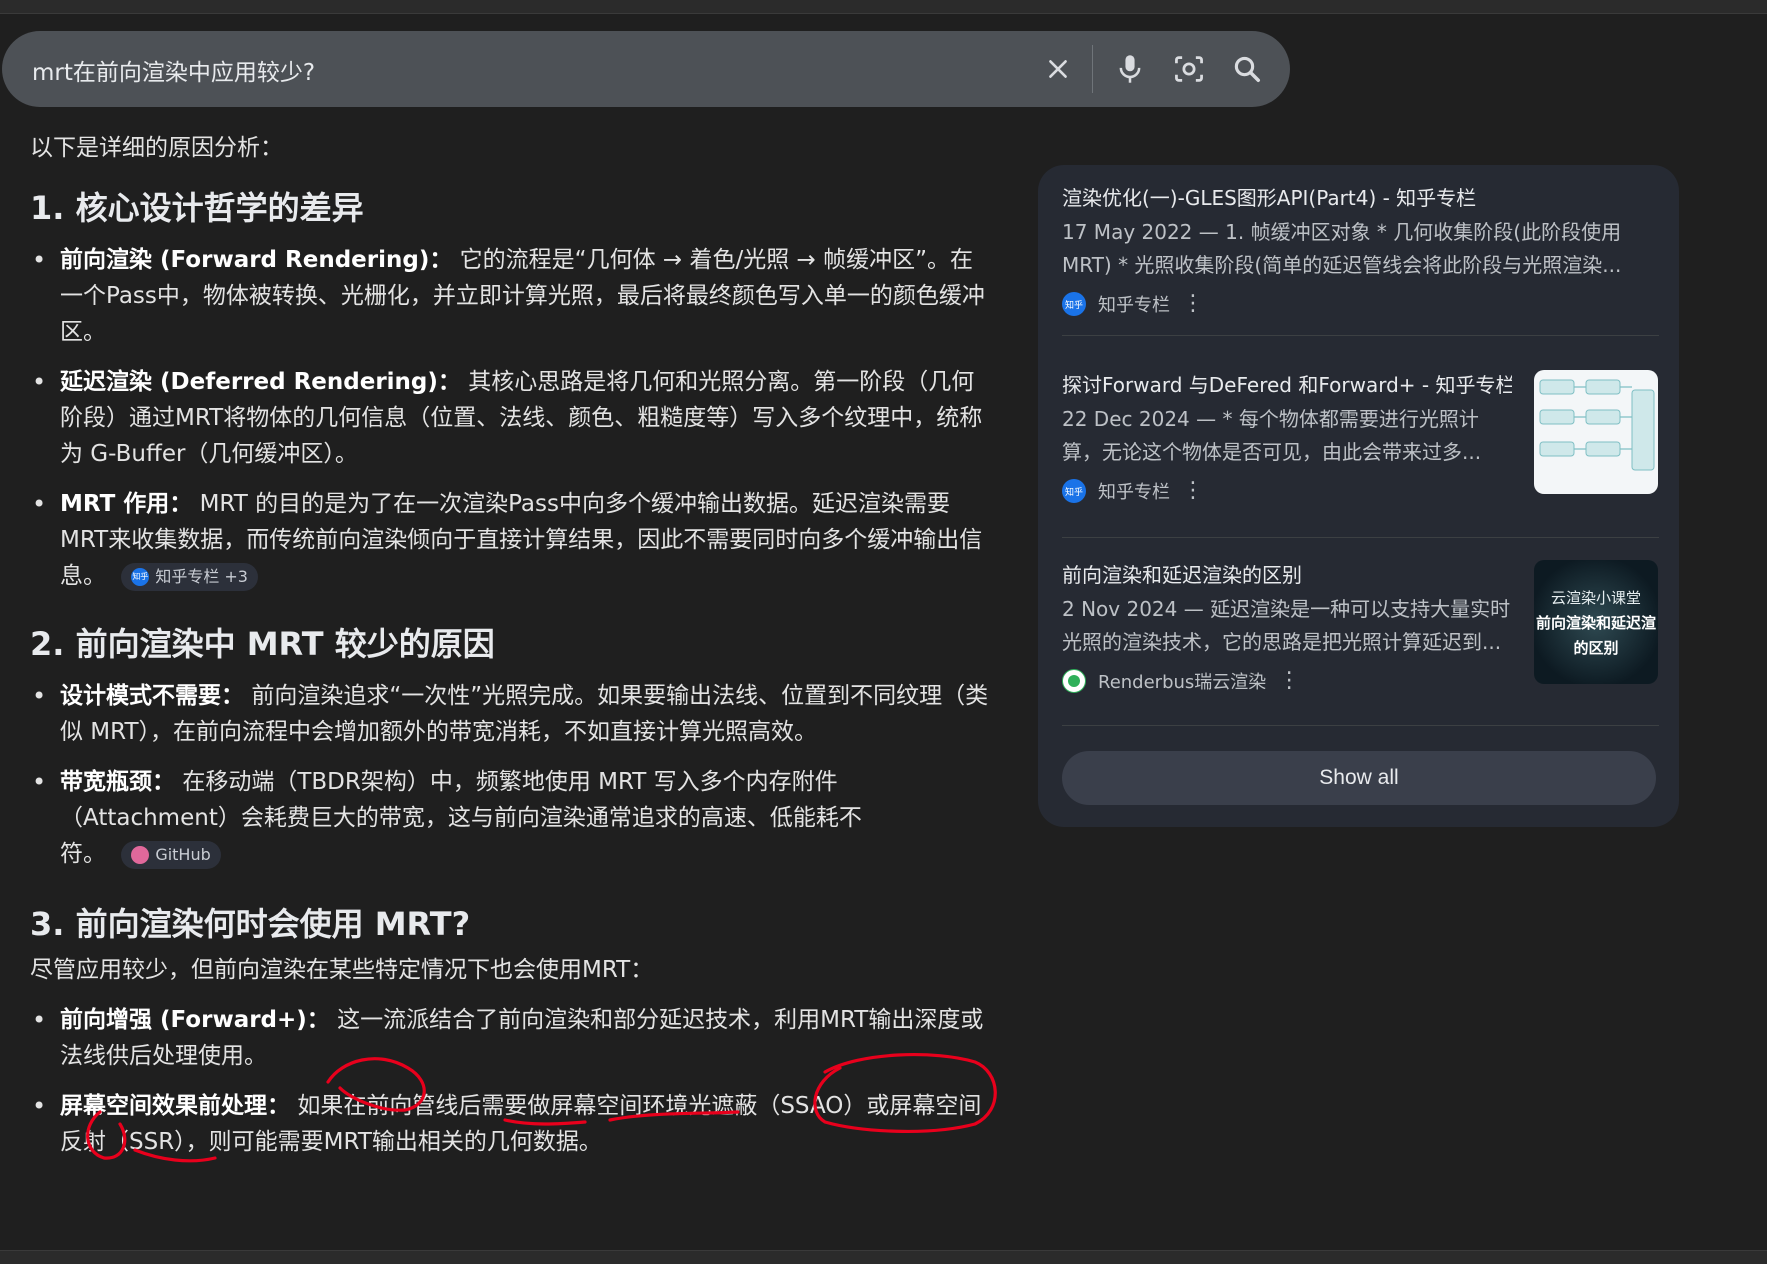 This screenshot has width=1767, height=1264. What do you see at coordinates (201, 576) in the screenshot?
I see `source-chip-label: 知乎专栏 +3` at bounding box center [201, 576].